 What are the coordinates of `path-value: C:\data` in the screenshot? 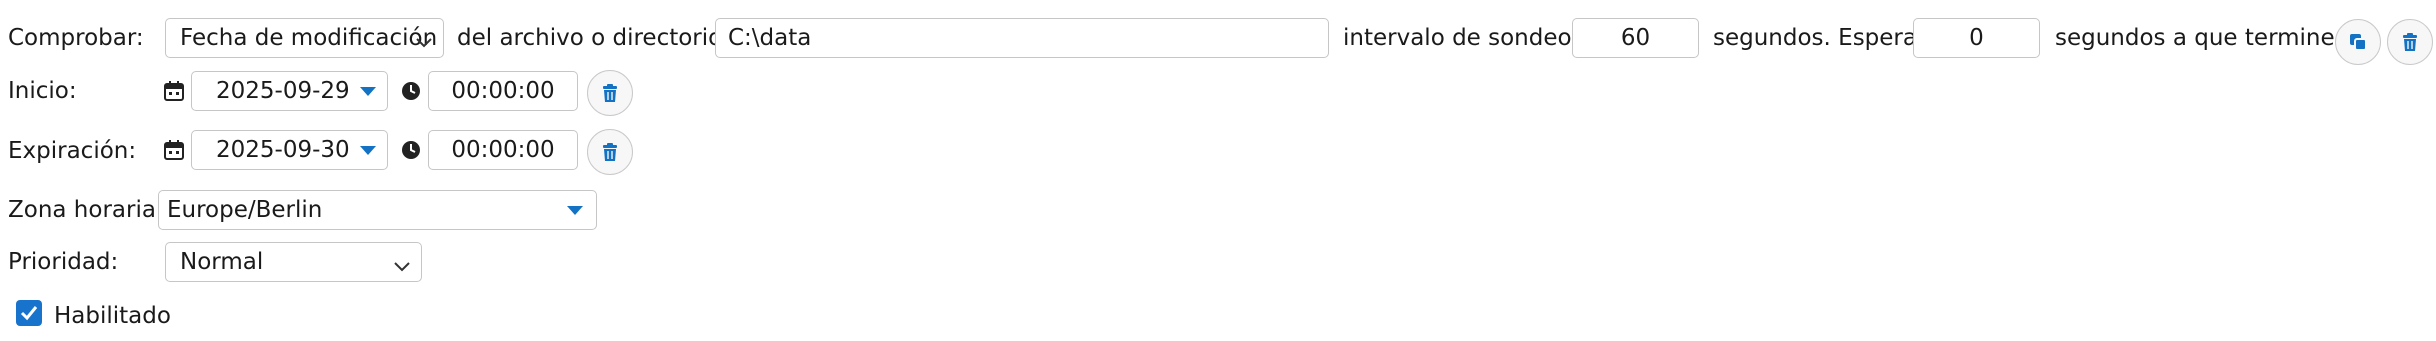 It's located at (770, 38).